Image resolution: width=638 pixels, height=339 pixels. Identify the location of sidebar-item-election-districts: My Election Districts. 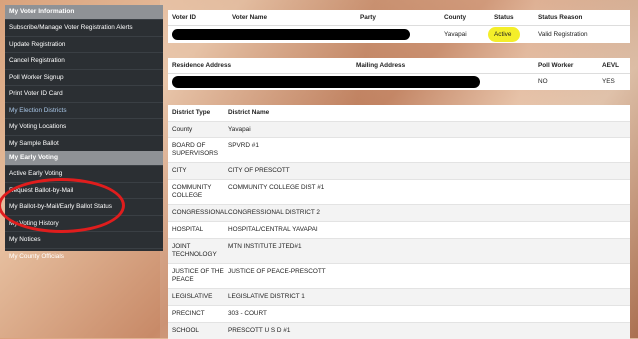
(84, 110).